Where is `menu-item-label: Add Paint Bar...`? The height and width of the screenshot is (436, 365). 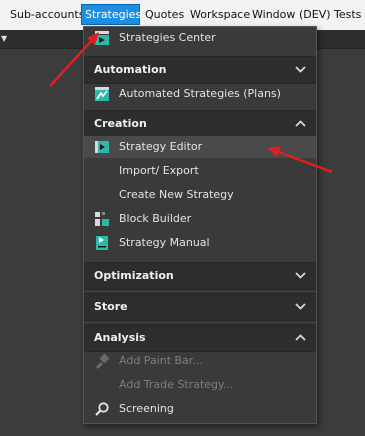 menu-item-label: Add Paint Bar... is located at coordinates (161, 360).